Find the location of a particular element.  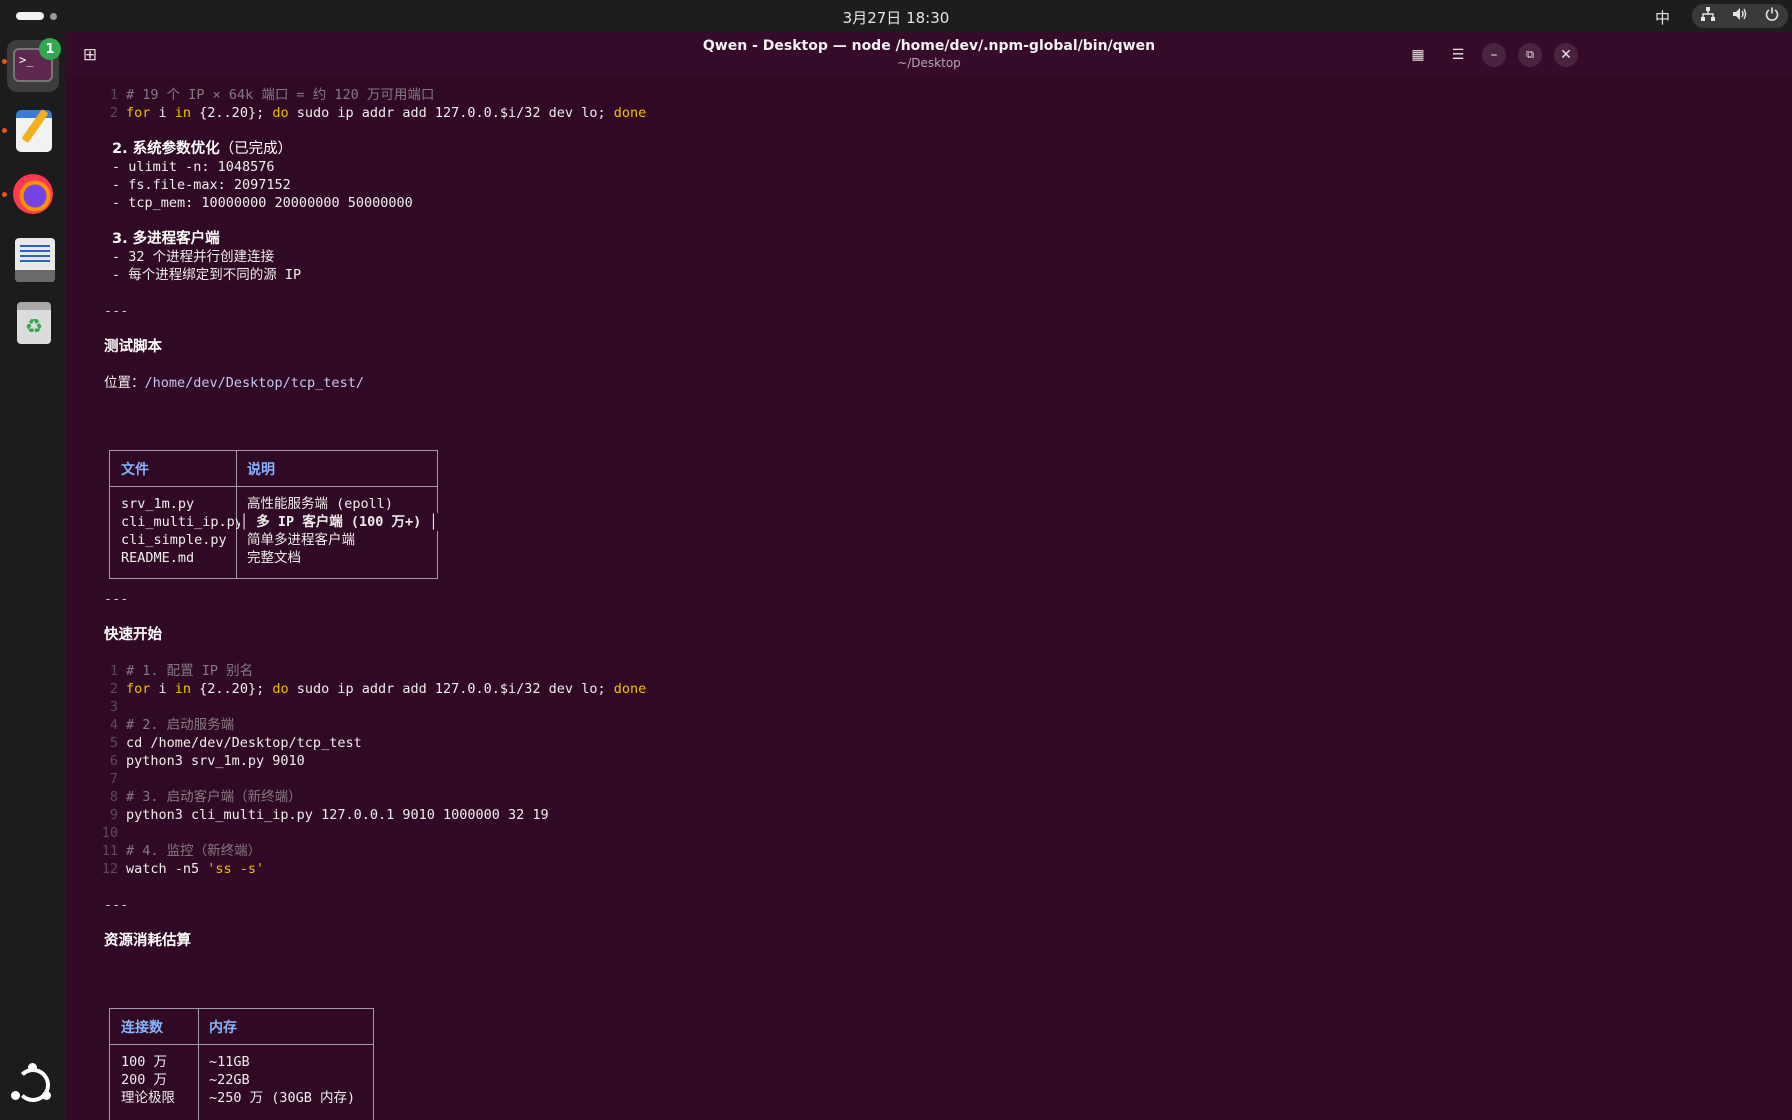

table-cell: ~250 万 (30GB 内存) is located at coordinates (282, 1098).